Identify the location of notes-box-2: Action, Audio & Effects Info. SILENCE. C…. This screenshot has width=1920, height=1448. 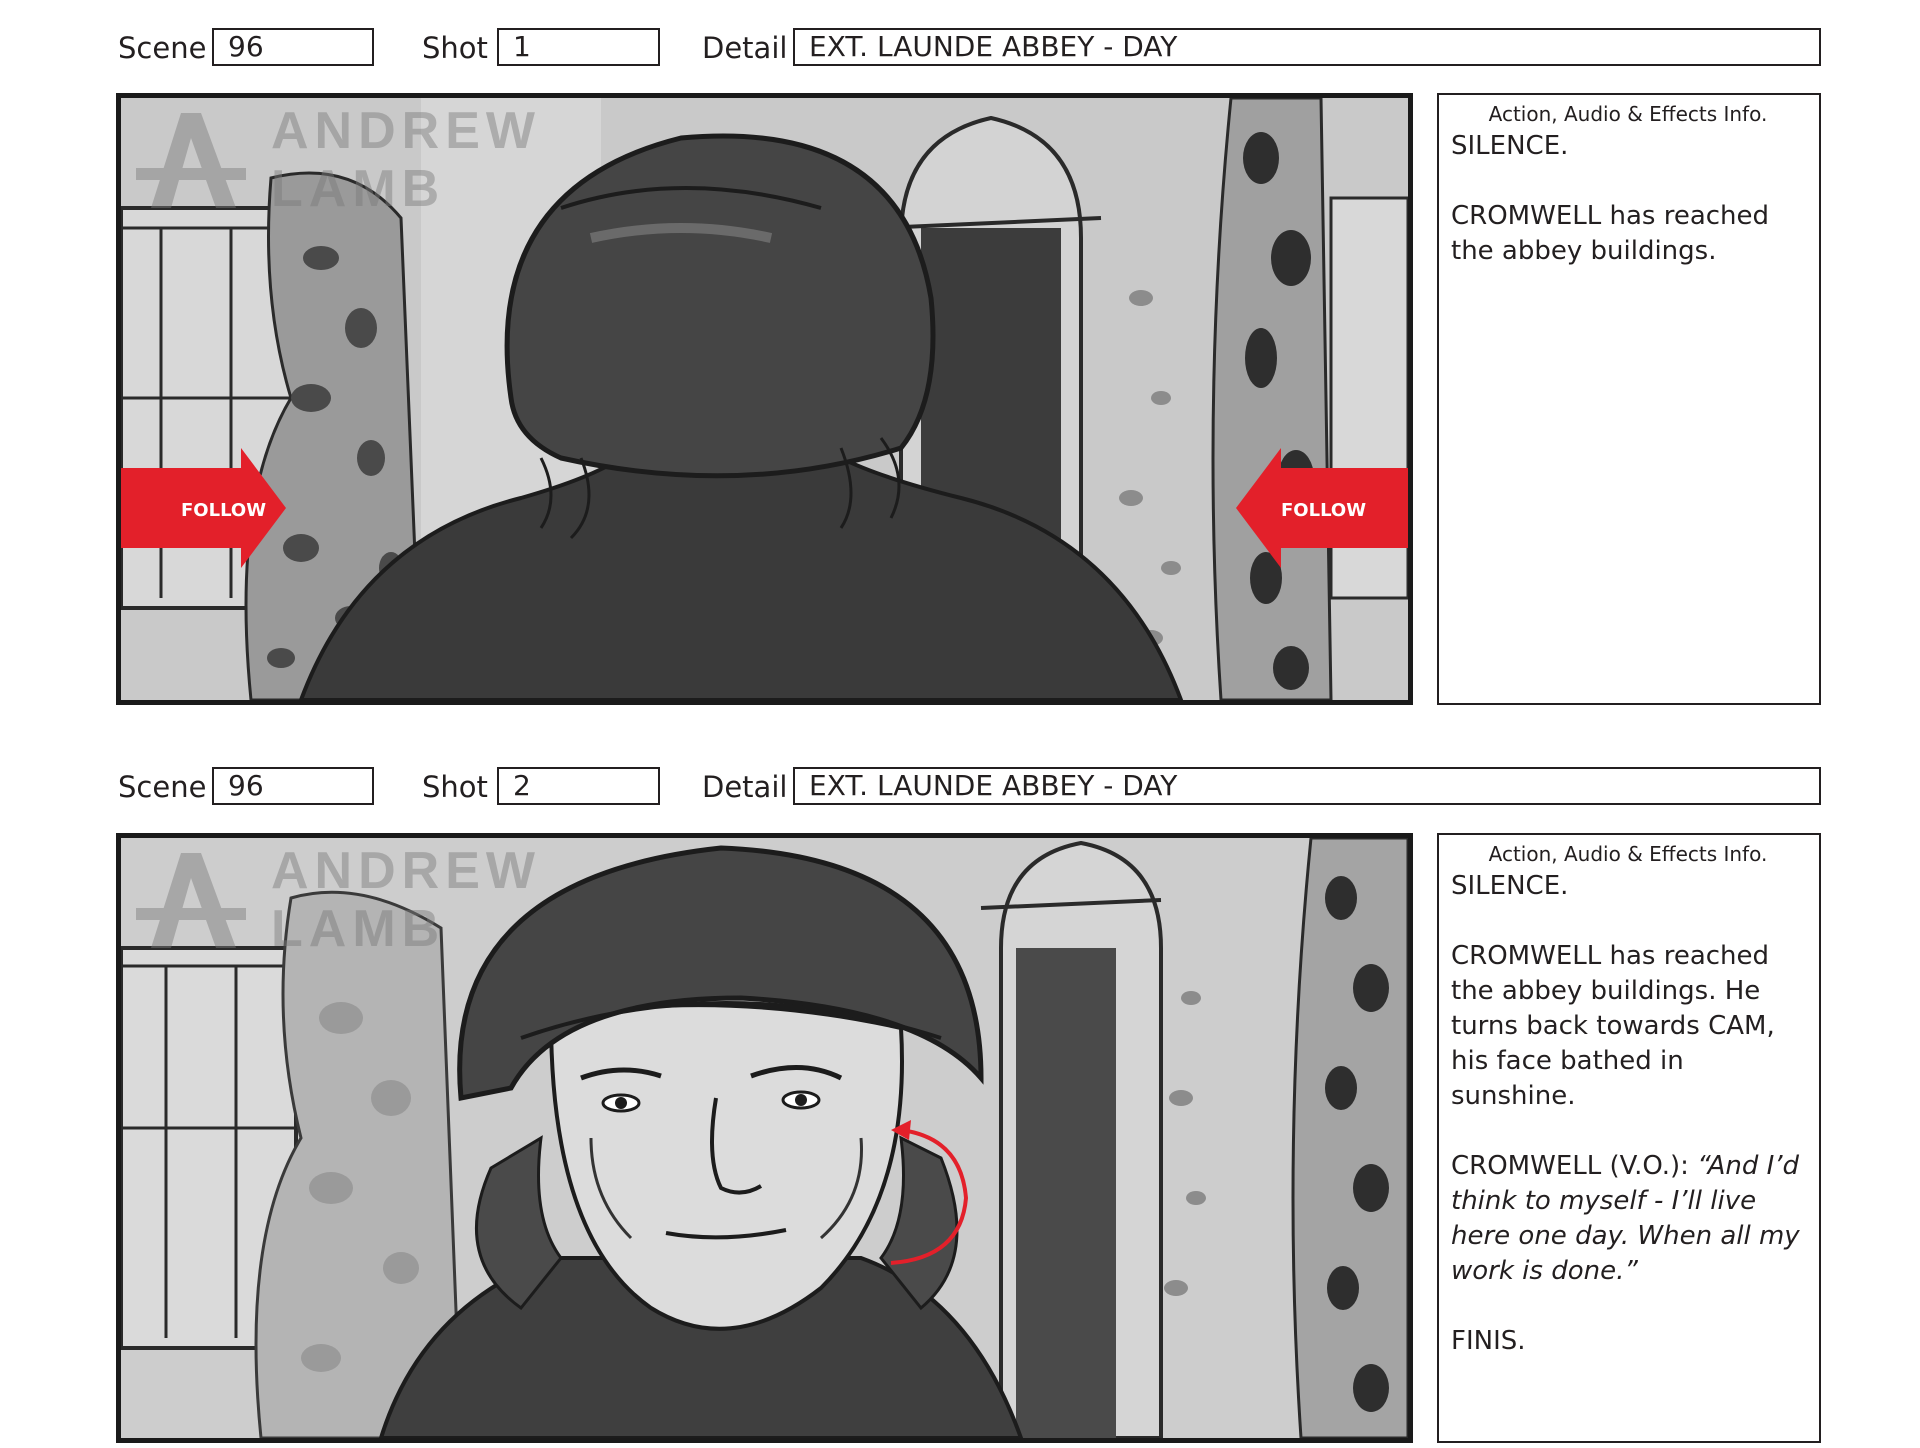
(1629, 1138).